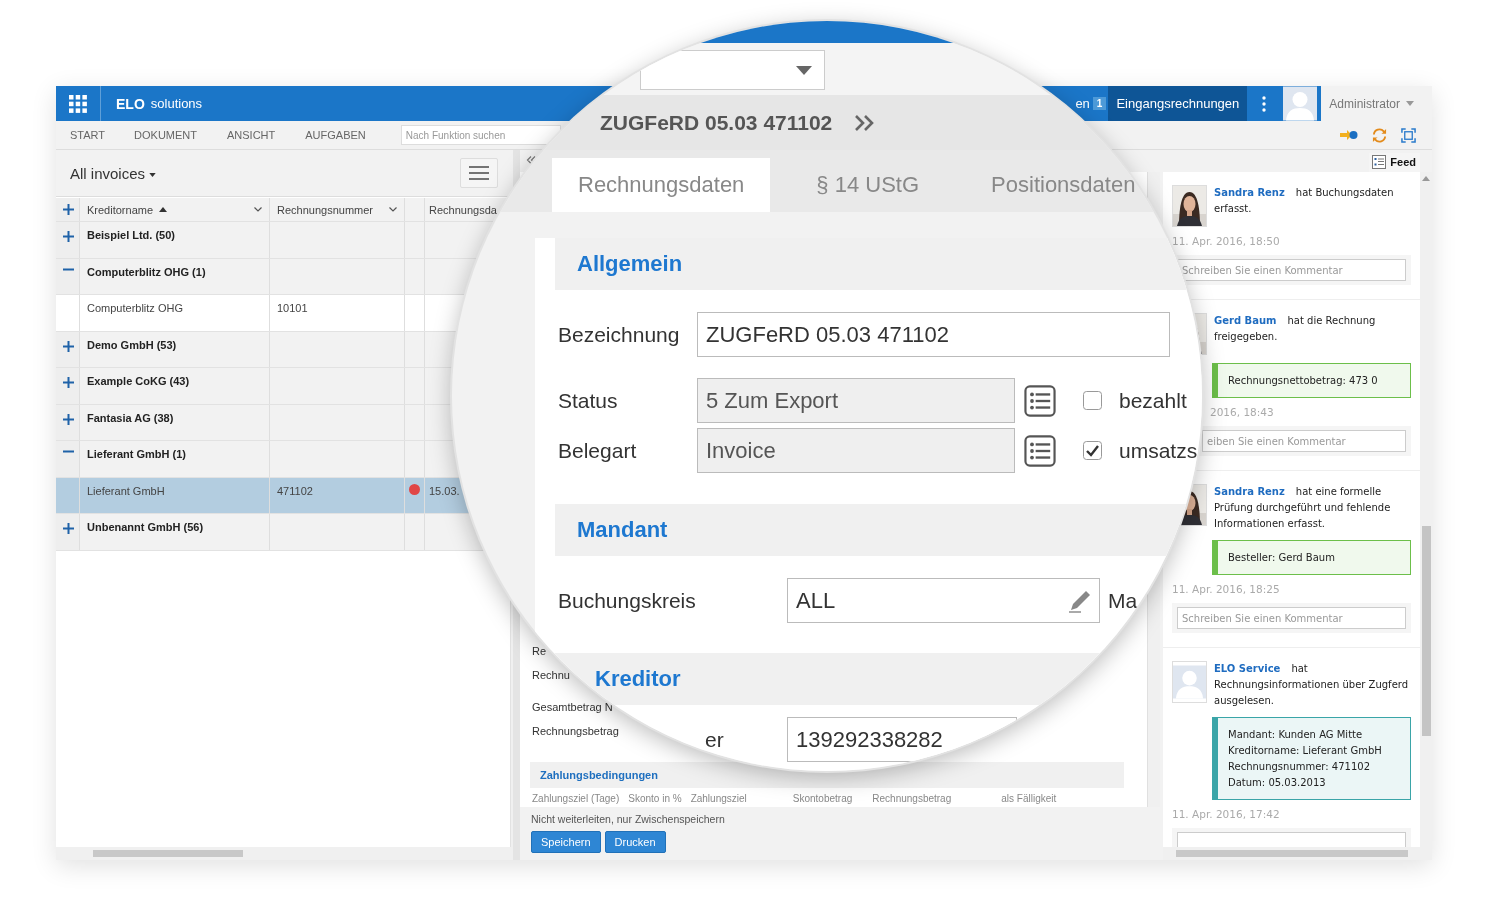 The height and width of the screenshot is (900, 1500). What do you see at coordinates (1242, 412) in the screenshot?
I see `timestamp: 2016, 18:43` at bounding box center [1242, 412].